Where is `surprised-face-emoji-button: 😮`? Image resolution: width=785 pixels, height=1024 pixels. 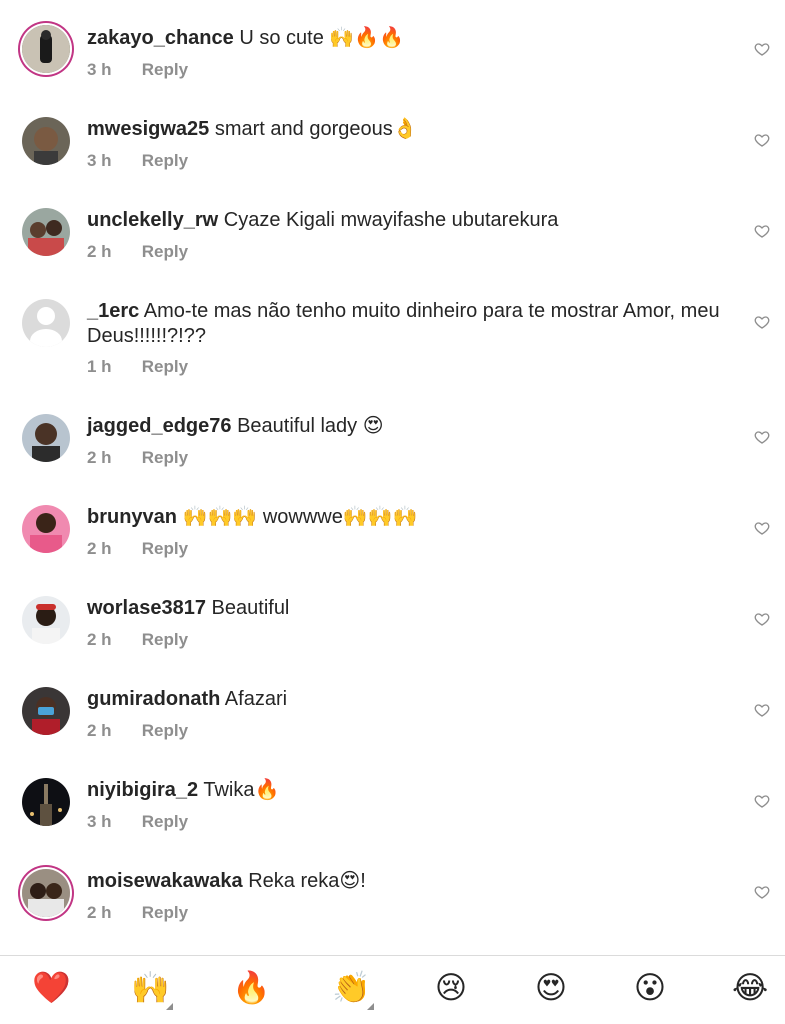
surprised-face-emoji-button: 😮 is located at coordinates (650, 988).